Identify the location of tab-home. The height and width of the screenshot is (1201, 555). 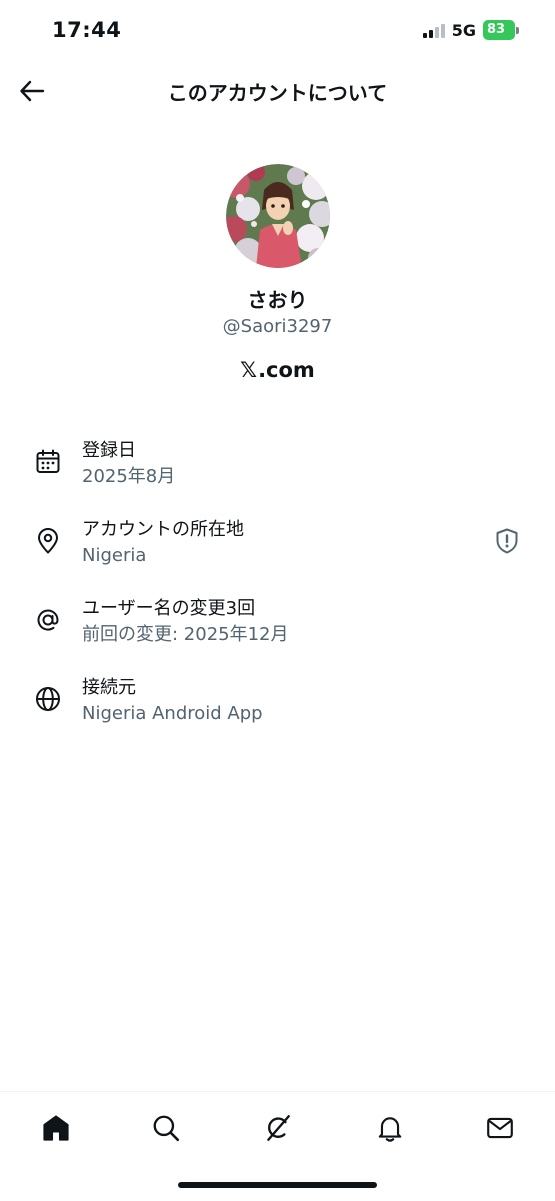
(56, 1128).